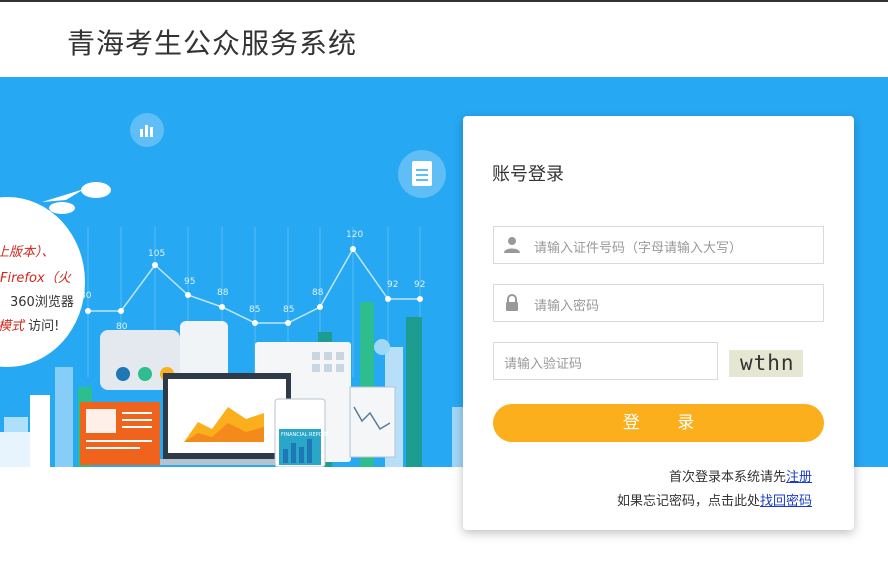 This screenshot has height=577, width=888. What do you see at coordinates (512, 302) in the screenshot?
I see `lock-icon` at bounding box center [512, 302].